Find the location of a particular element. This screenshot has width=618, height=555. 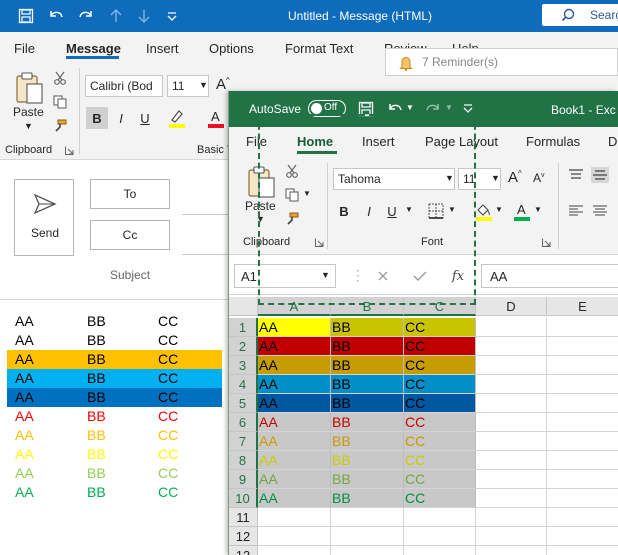

row-header: 11 is located at coordinates (243, 517).